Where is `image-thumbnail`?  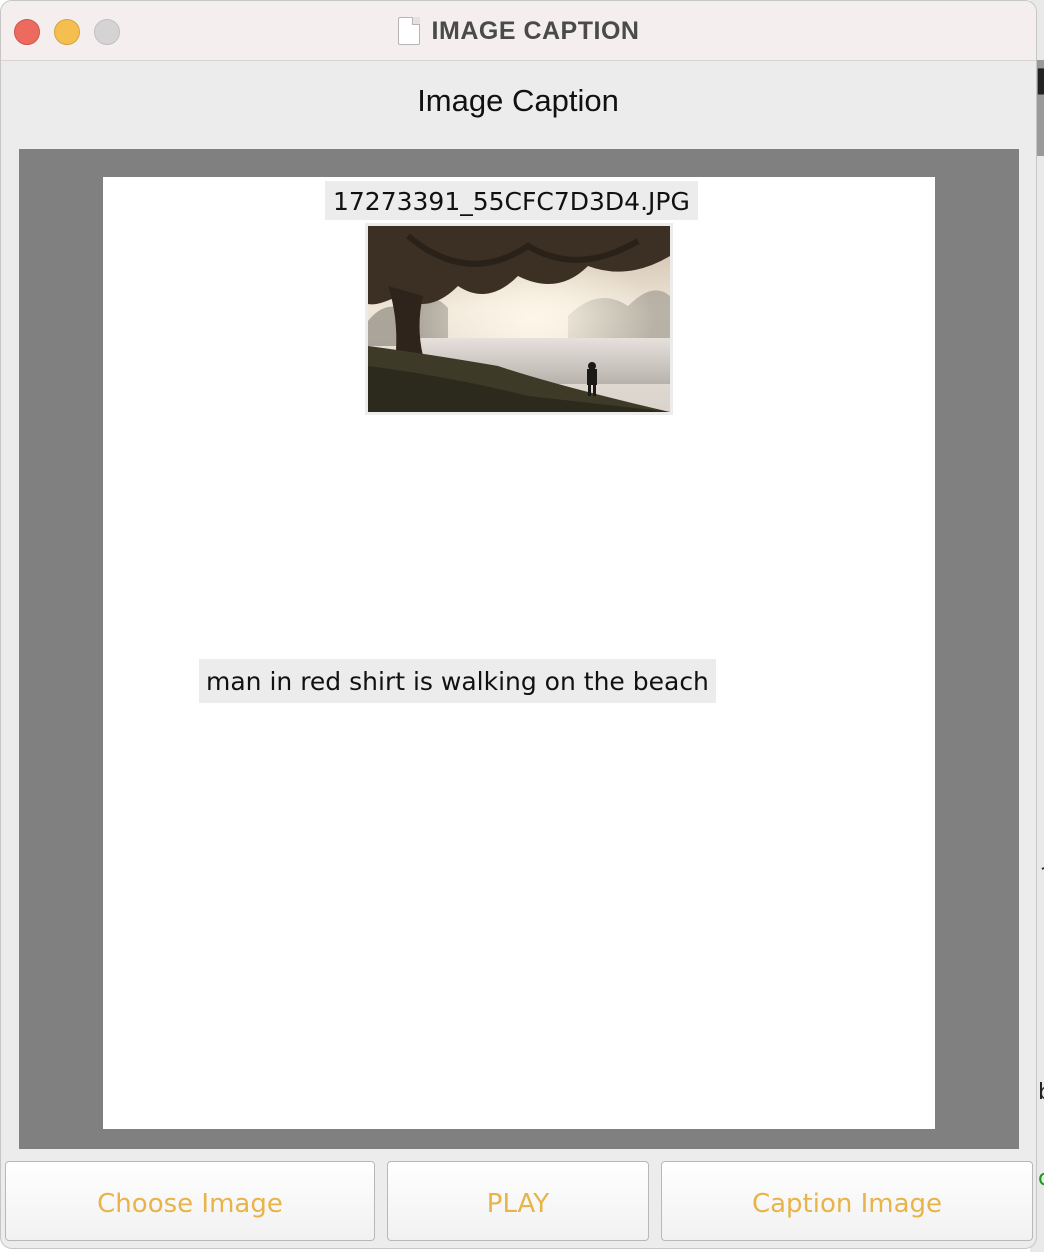
image-thumbnail is located at coordinates (519, 319).